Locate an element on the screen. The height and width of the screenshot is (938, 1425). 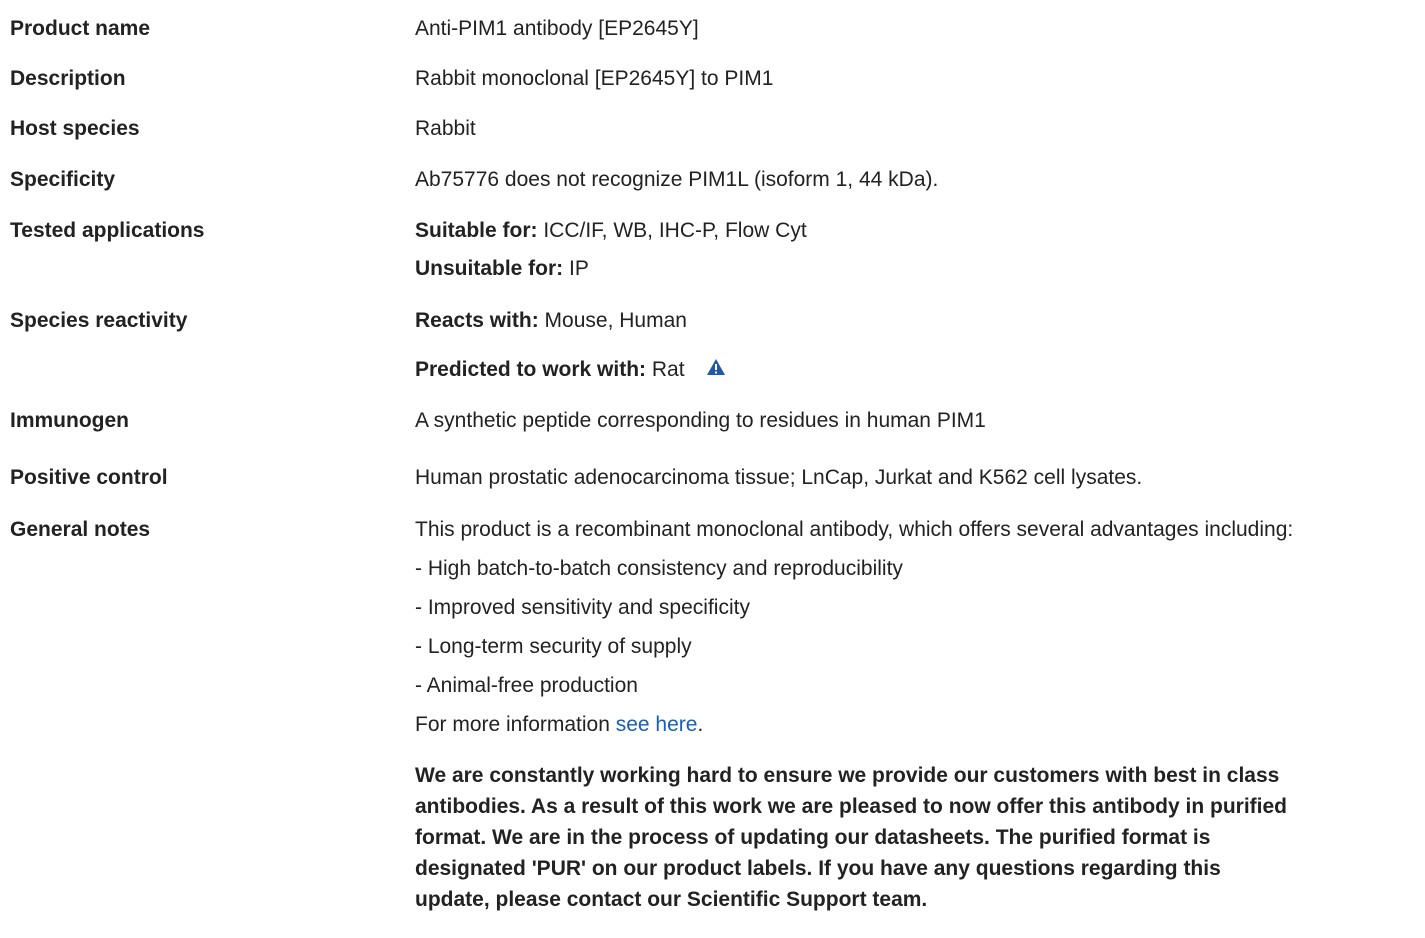
warning-triangle-icon is located at coordinates (716, 367).